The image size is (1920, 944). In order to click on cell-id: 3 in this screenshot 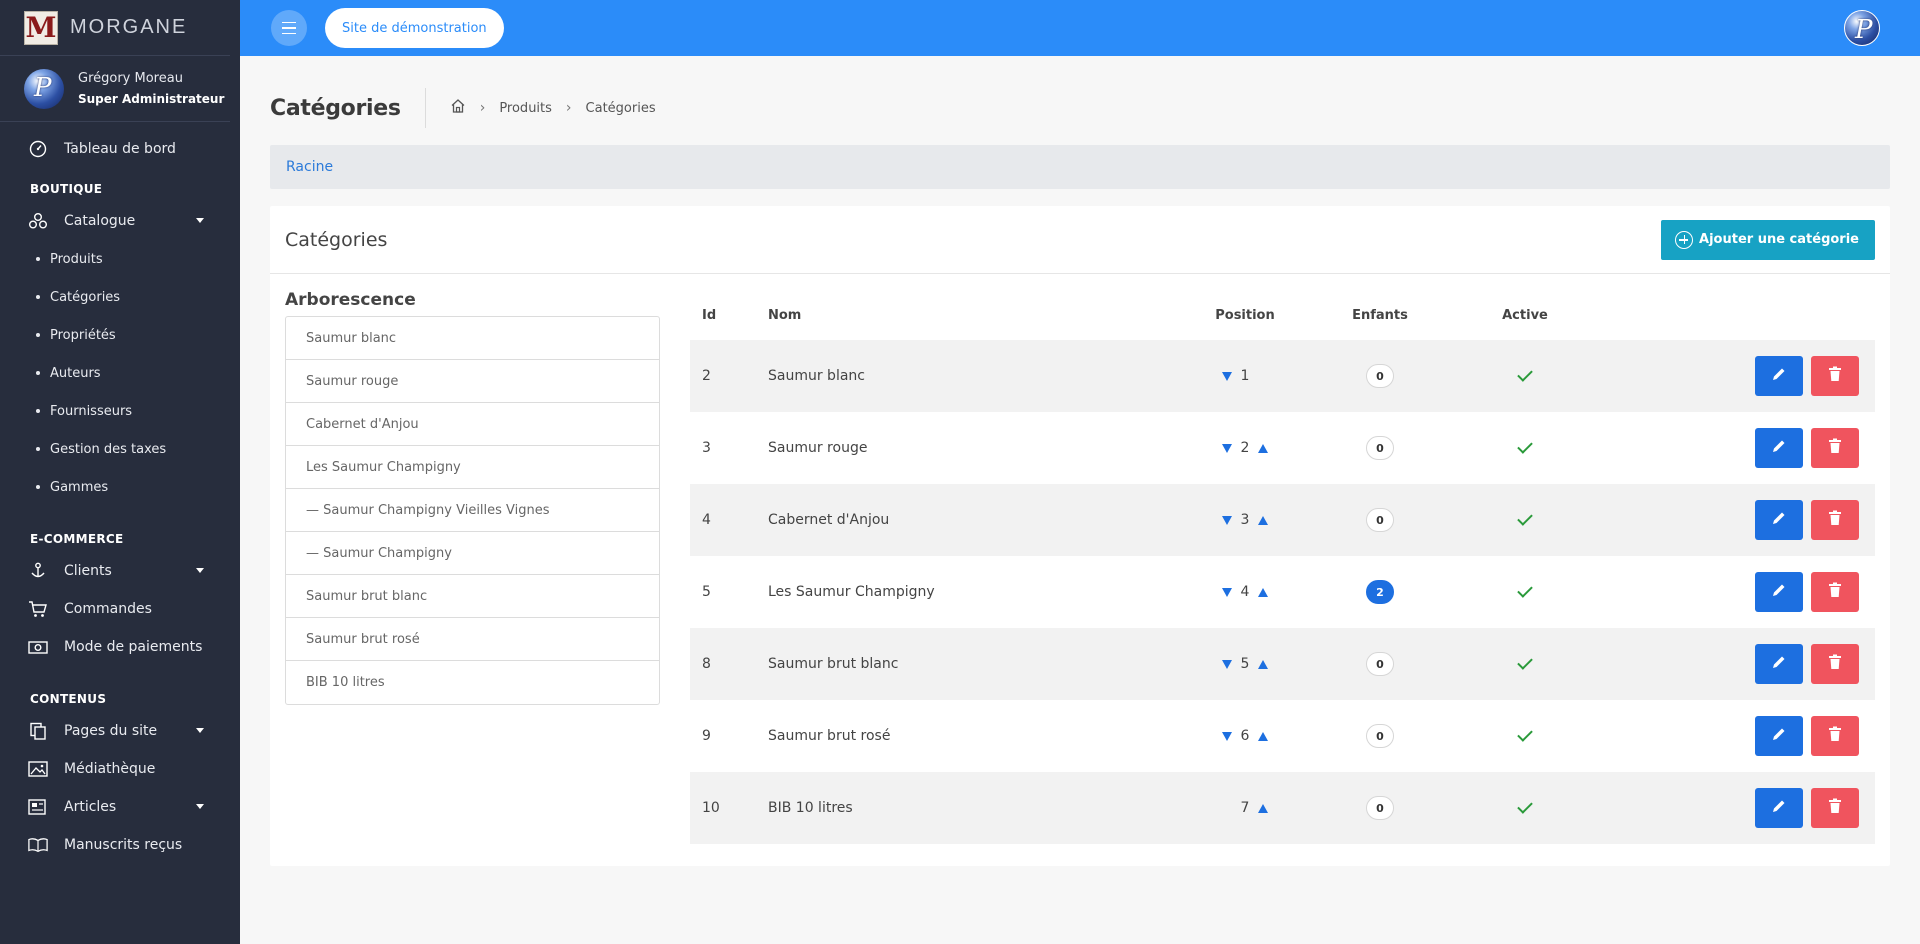, I will do `click(706, 448)`.